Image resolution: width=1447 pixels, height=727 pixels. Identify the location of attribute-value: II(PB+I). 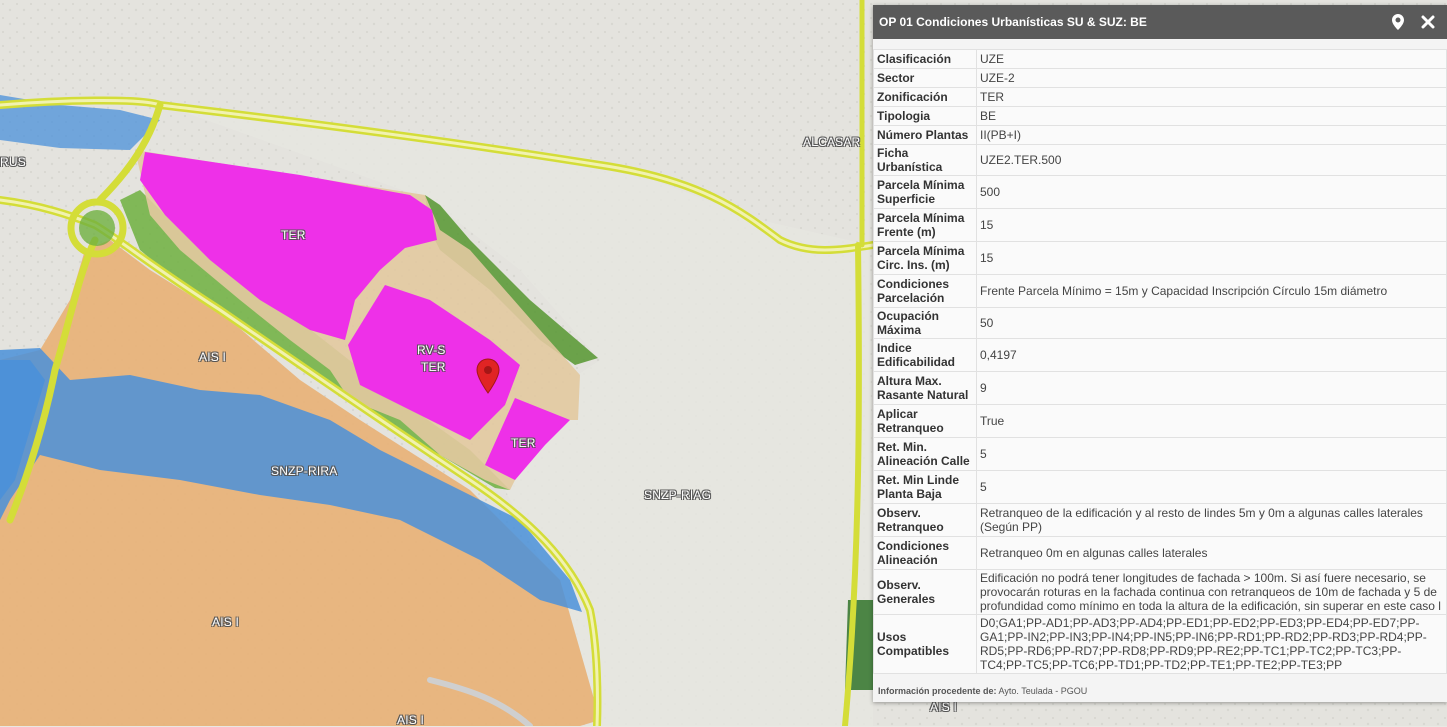
(1211, 135).